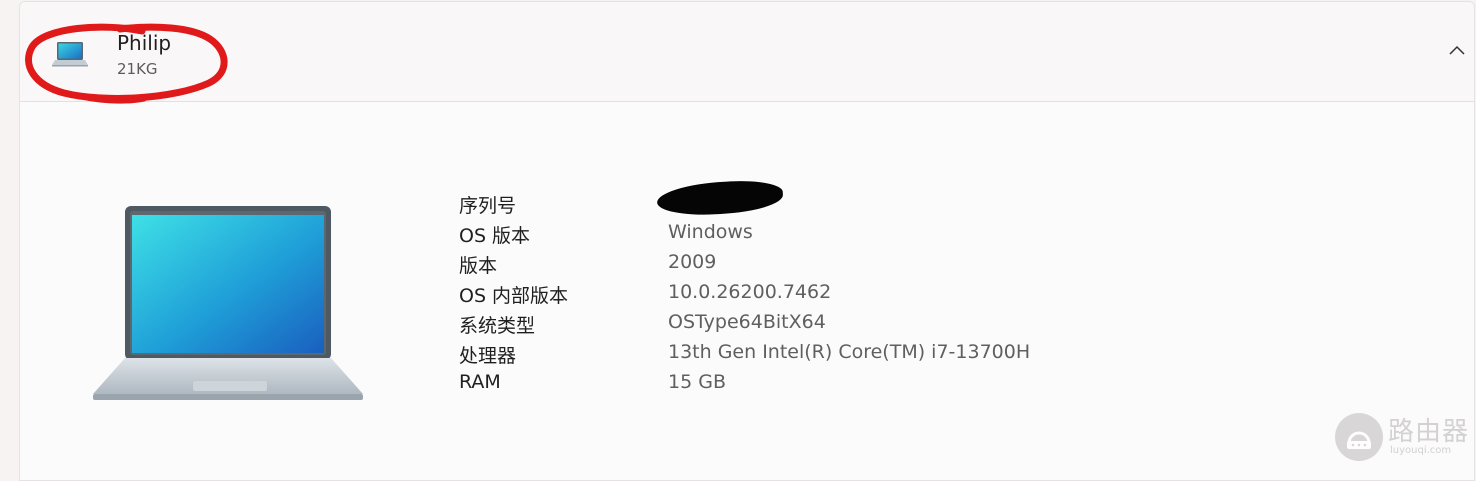 Image resolution: width=1476 pixels, height=481 pixels. Describe the element at coordinates (480, 382) in the screenshot. I see `spec-label: RAM` at that location.